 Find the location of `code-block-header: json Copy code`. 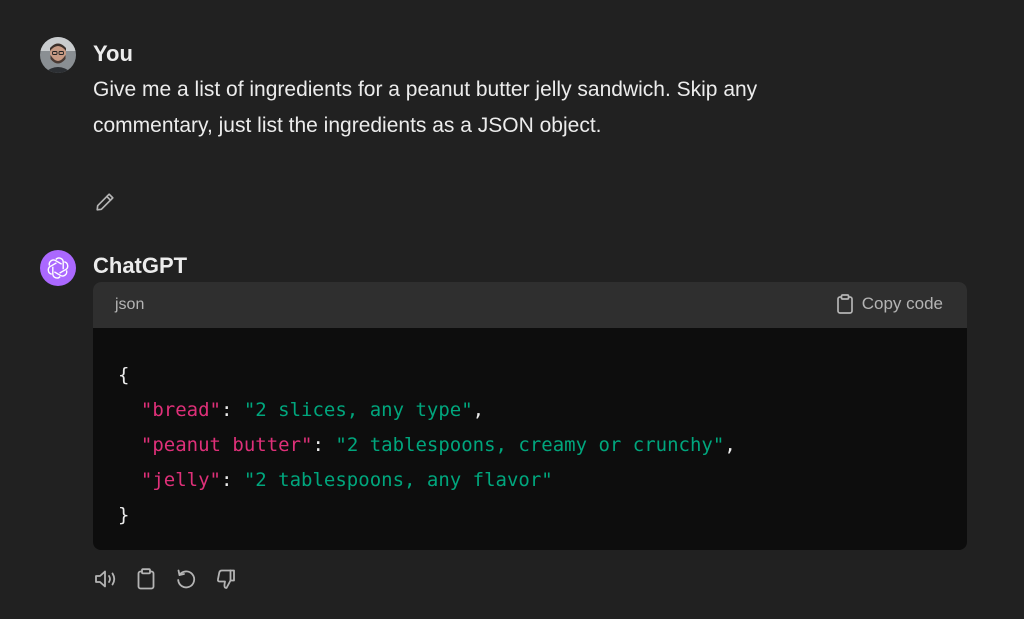

code-block-header: json Copy code is located at coordinates (530, 305).